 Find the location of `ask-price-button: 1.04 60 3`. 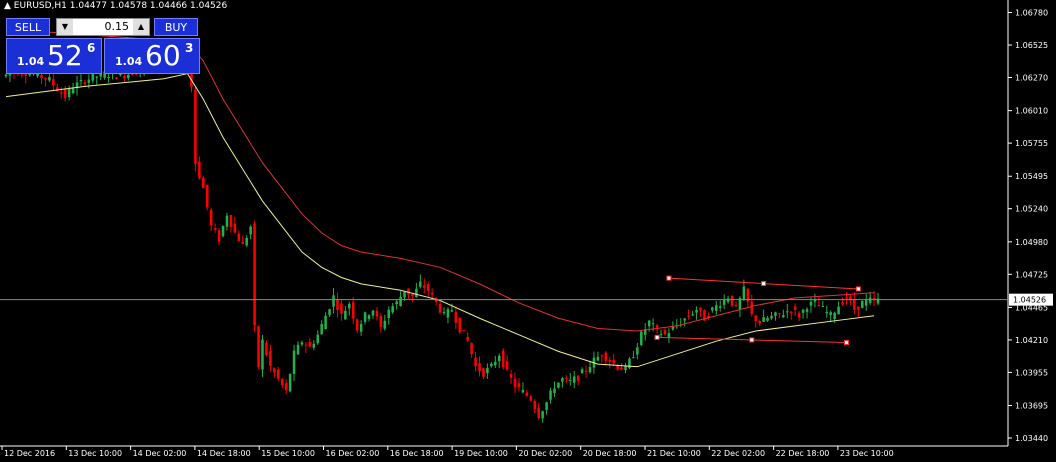

ask-price-button: 1.04 60 3 is located at coordinates (152, 56).